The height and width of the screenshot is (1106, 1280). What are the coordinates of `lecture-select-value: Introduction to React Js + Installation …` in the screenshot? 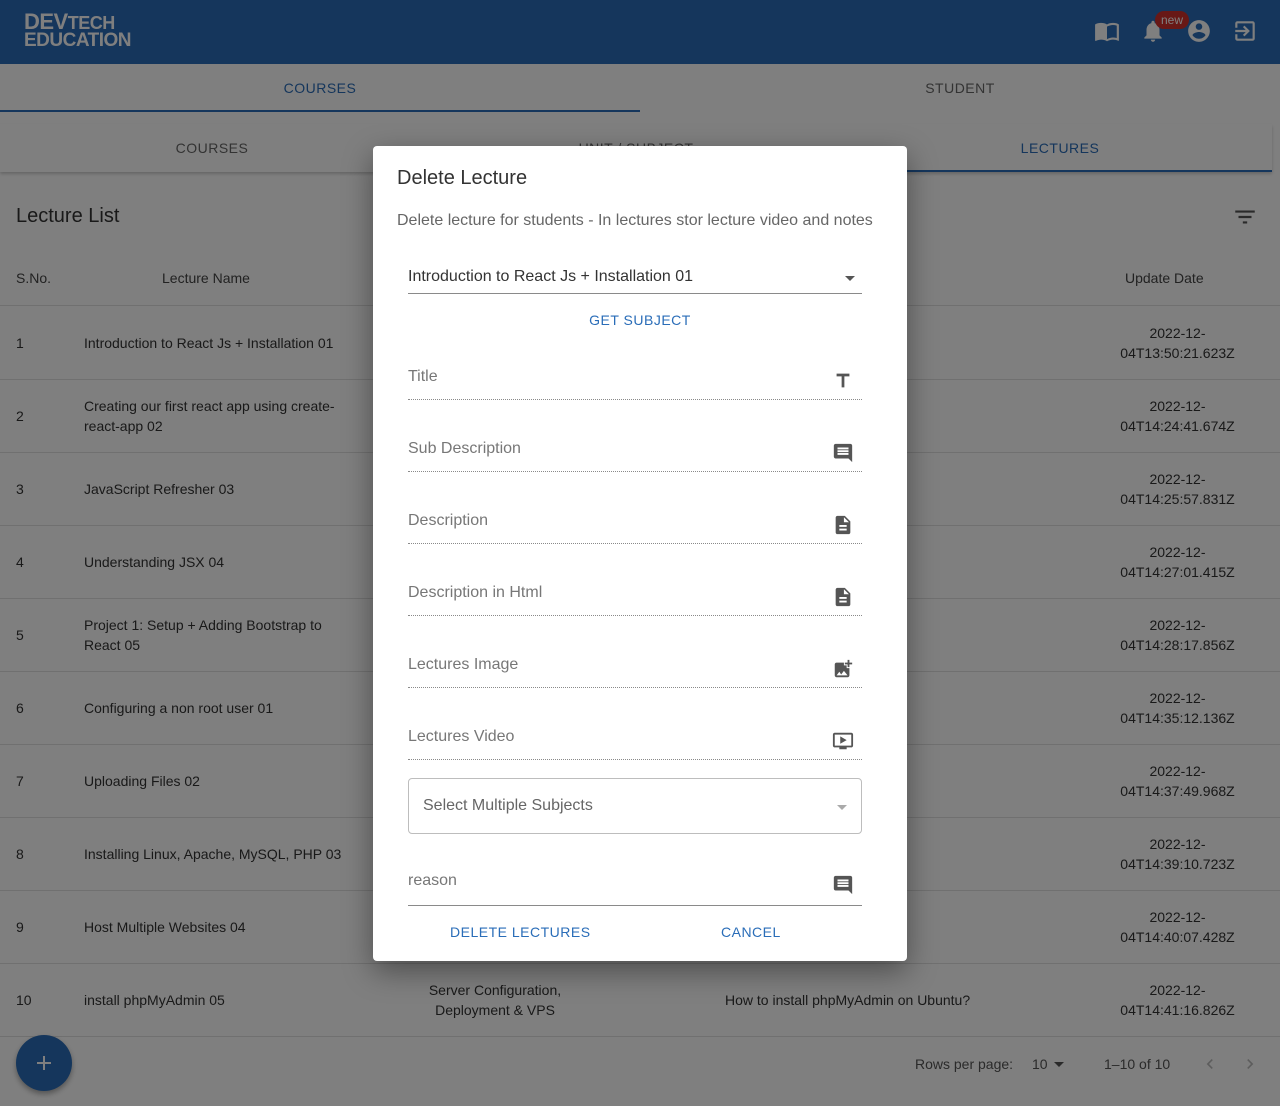 It's located at (551, 276).